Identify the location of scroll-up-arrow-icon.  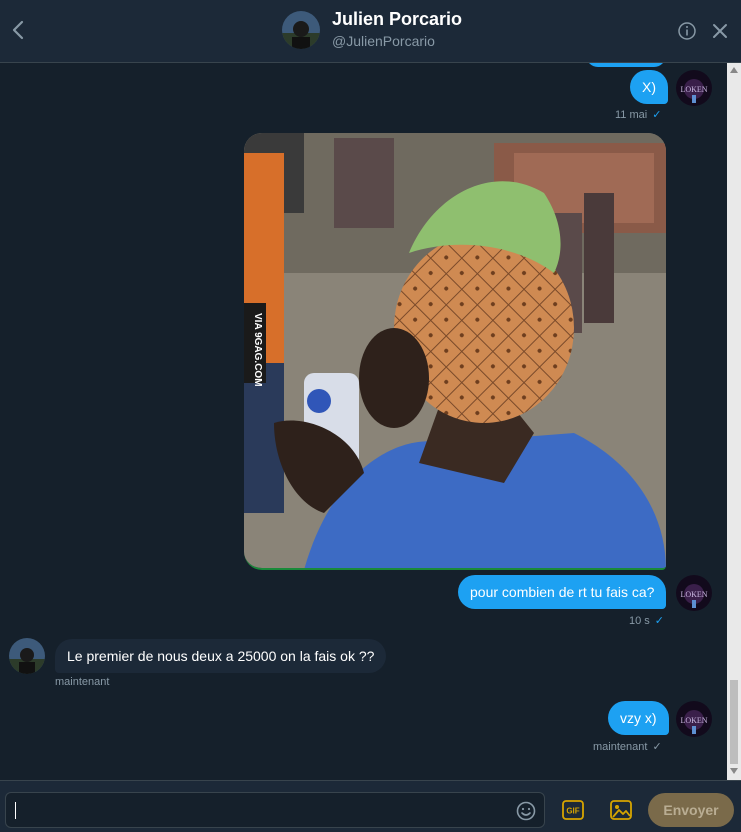
(734, 70).